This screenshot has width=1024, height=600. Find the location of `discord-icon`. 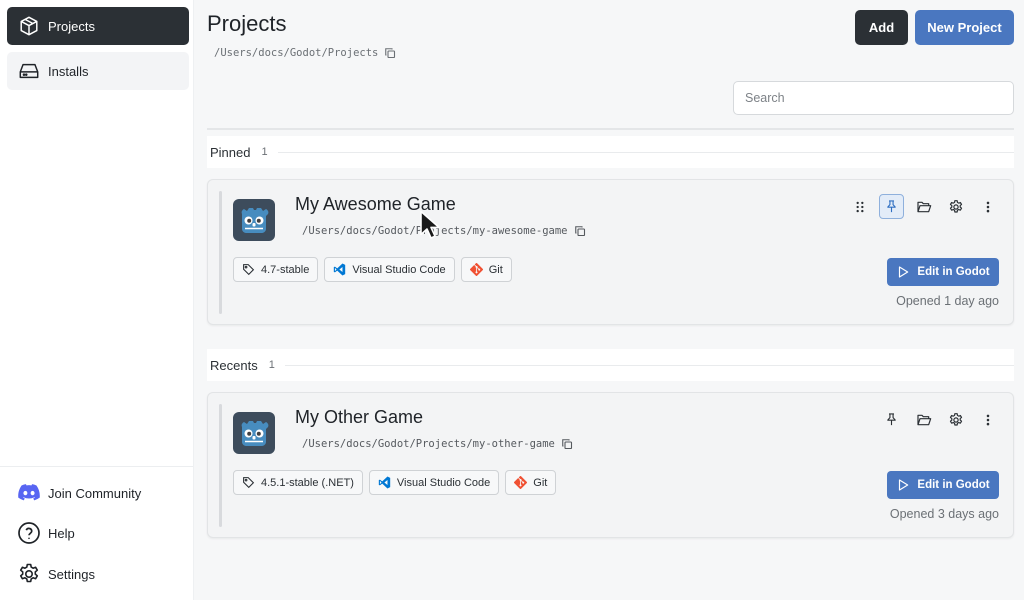

discord-icon is located at coordinates (29, 493).